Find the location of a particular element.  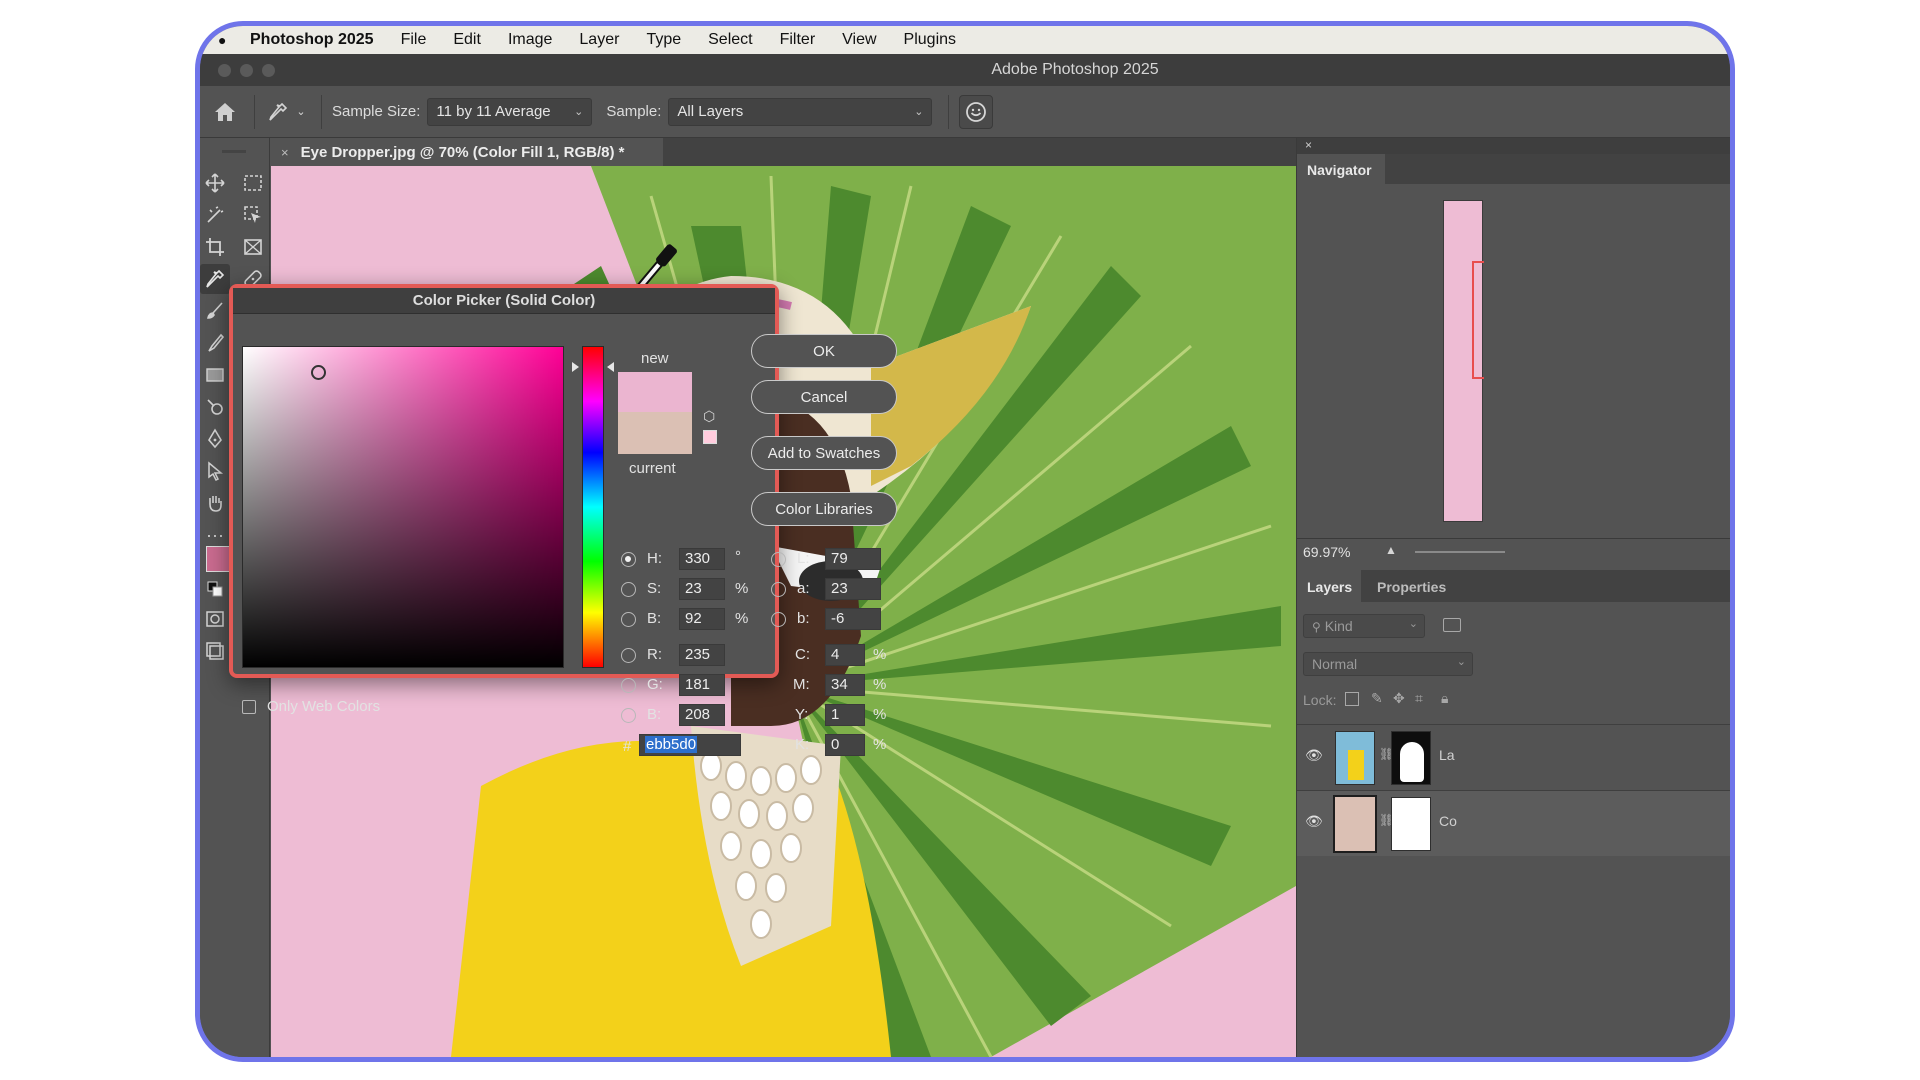

zoom-out-icon: ▲ is located at coordinates (1391, 550).